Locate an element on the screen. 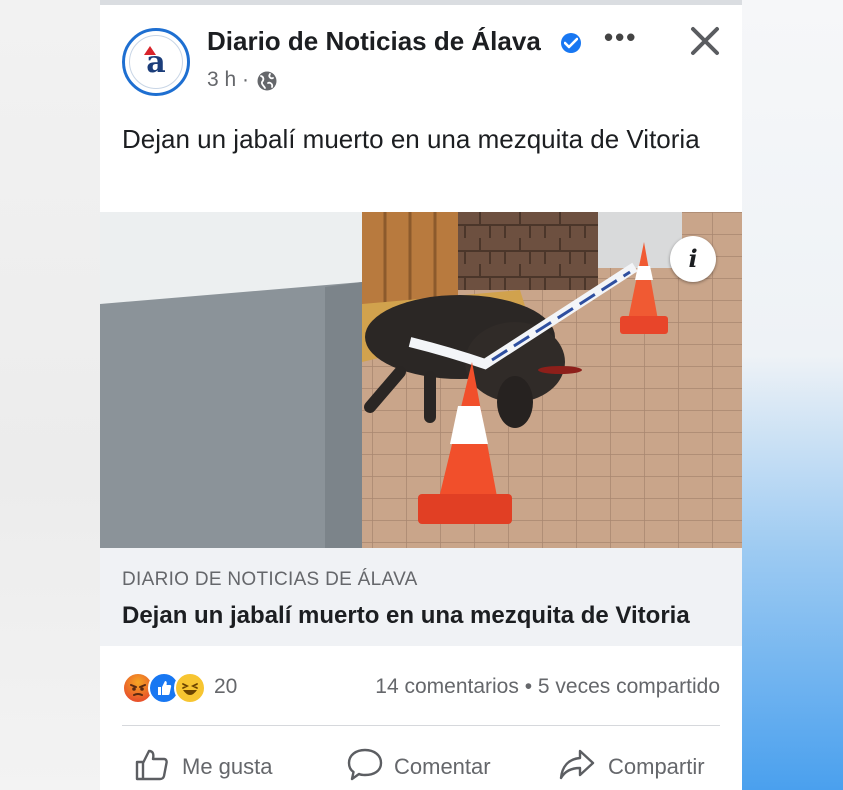 Image resolution: width=843 pixels, height=790 pixels. more-options-button: ••• is located at coordinates (620, 37).